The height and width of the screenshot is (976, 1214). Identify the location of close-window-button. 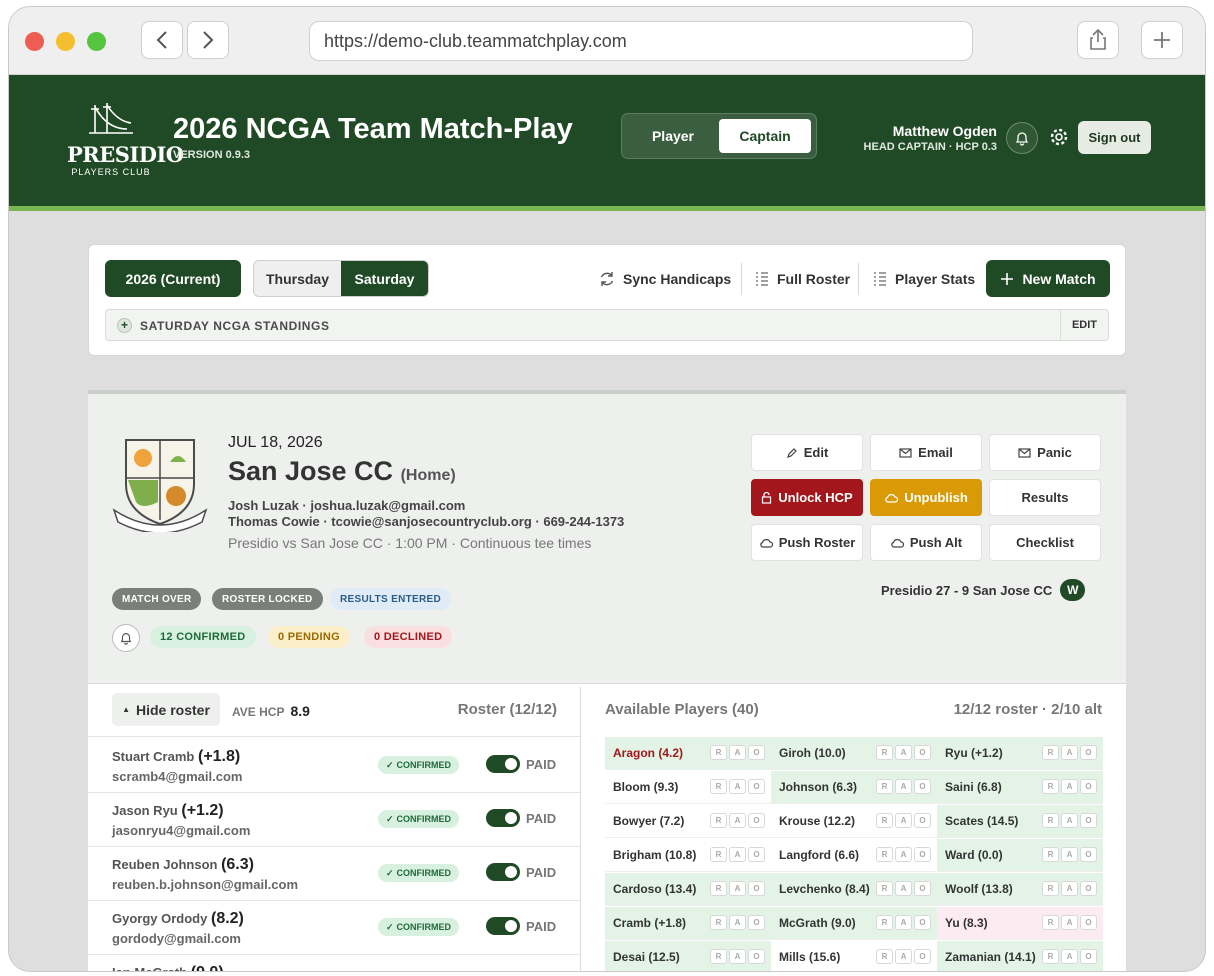
(34, 41).